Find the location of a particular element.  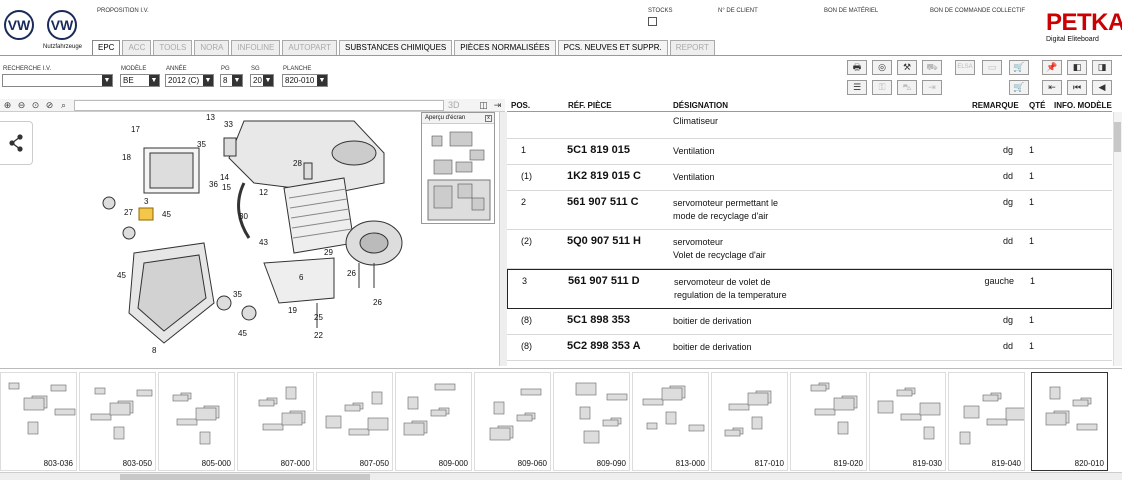

callout-30: 30 is located at coordinates (243, 216).